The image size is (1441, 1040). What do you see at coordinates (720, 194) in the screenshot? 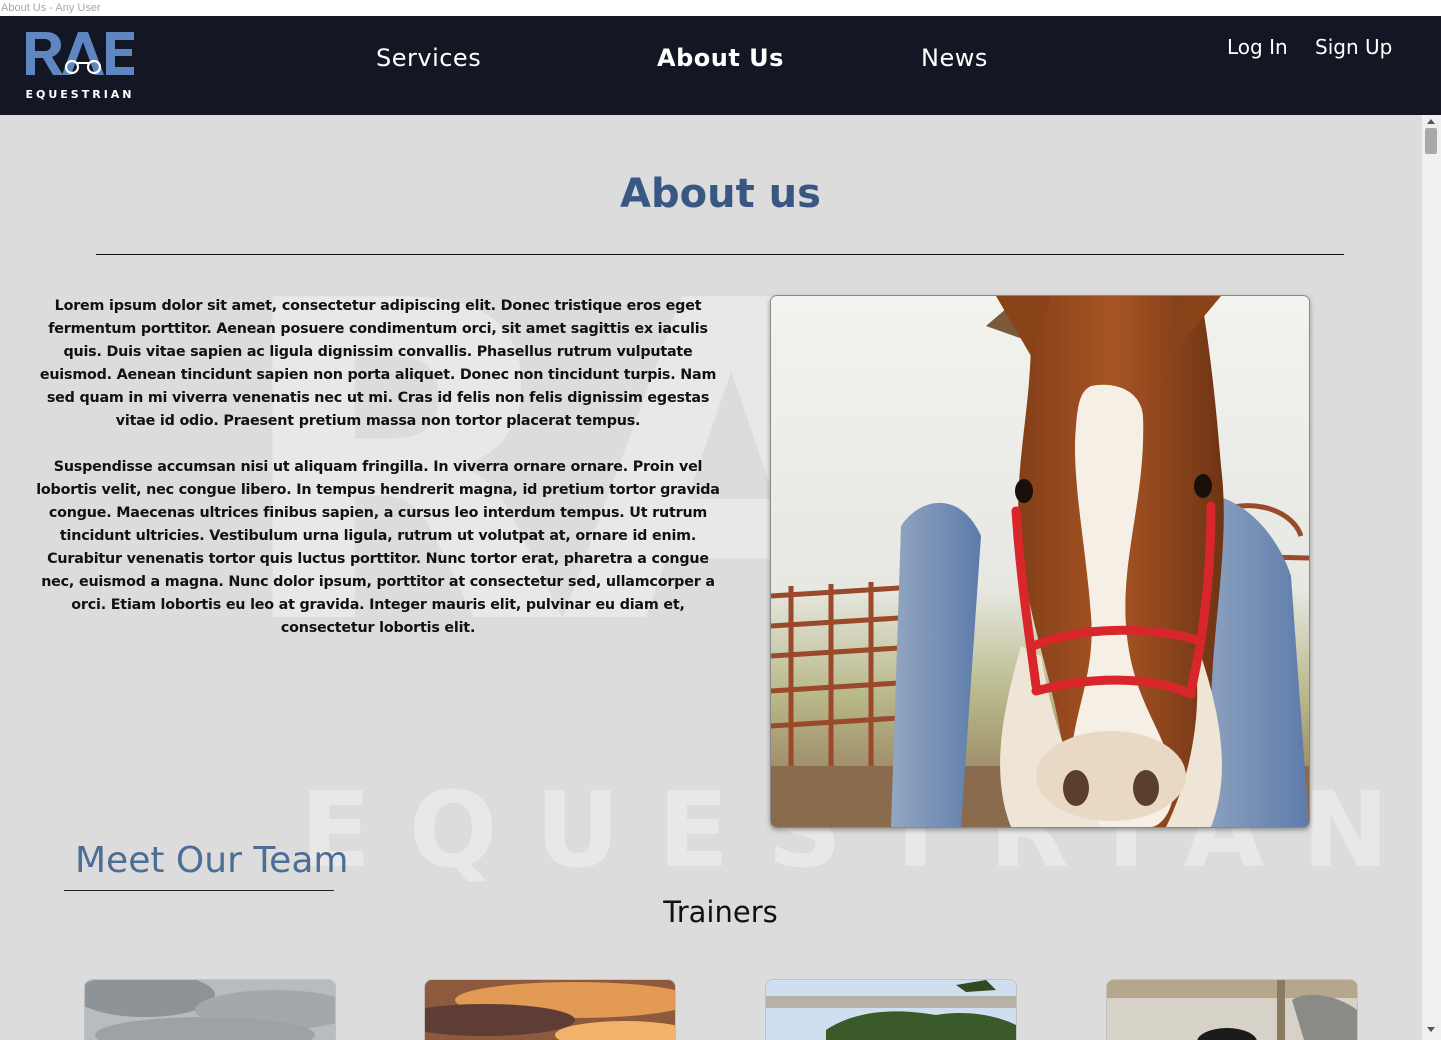
I see `page-title: About us` at bounding box center [720, 194].